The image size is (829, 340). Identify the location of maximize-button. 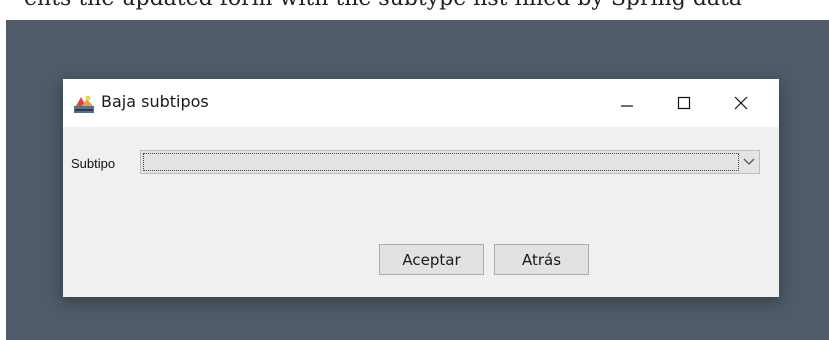
(684, 103).